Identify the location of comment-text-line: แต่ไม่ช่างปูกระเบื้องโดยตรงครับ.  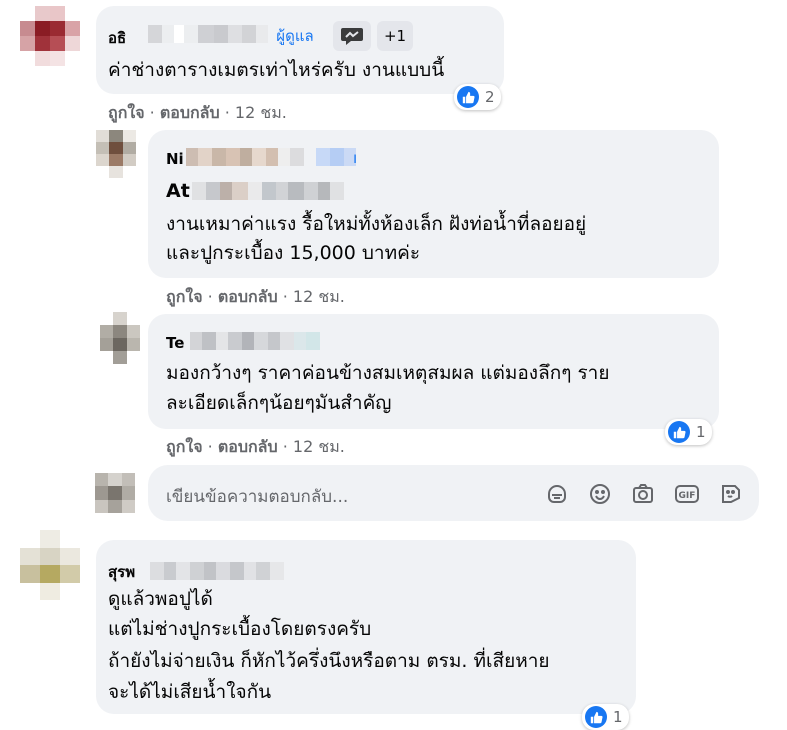
(240, 629).